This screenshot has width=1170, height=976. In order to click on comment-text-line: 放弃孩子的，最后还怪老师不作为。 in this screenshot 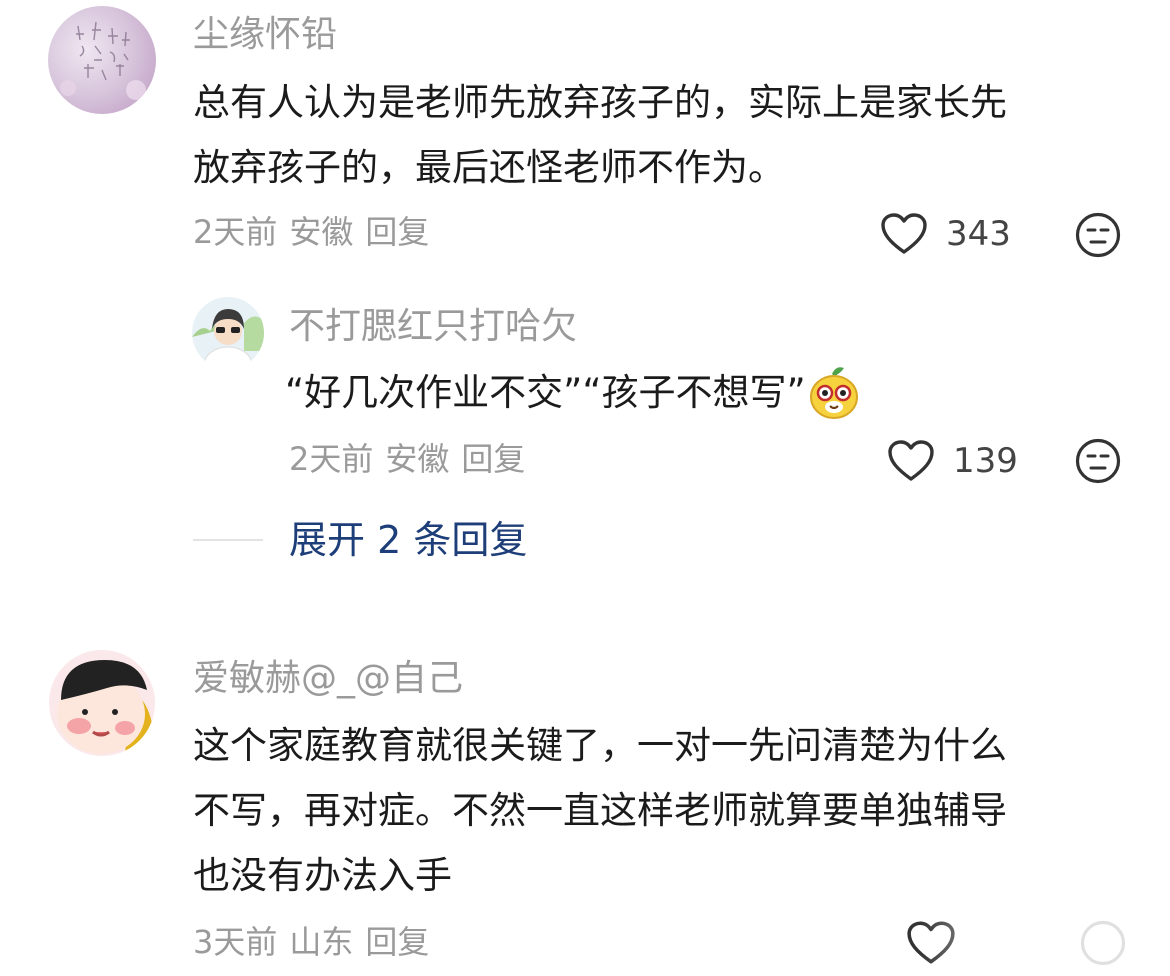, I will do `click(489, 167)`.